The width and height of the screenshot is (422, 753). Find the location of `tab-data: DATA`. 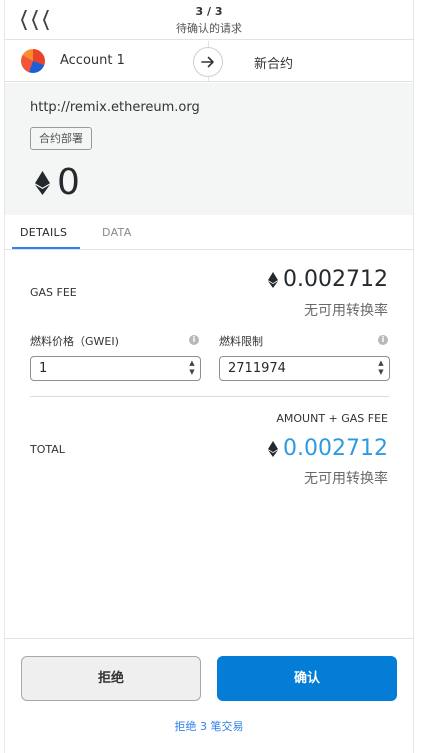

tab-data: DATA is located at coordinates (117, 232).